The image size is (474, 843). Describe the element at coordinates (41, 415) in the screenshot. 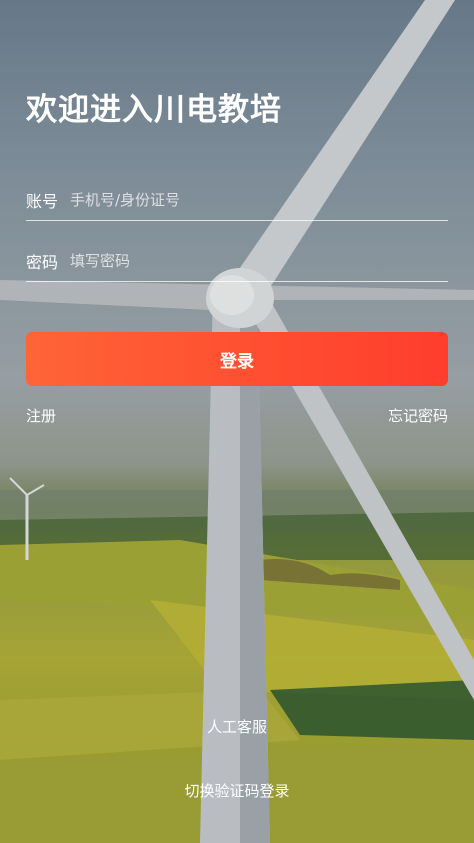

I see `register-link: 注册` at that location.